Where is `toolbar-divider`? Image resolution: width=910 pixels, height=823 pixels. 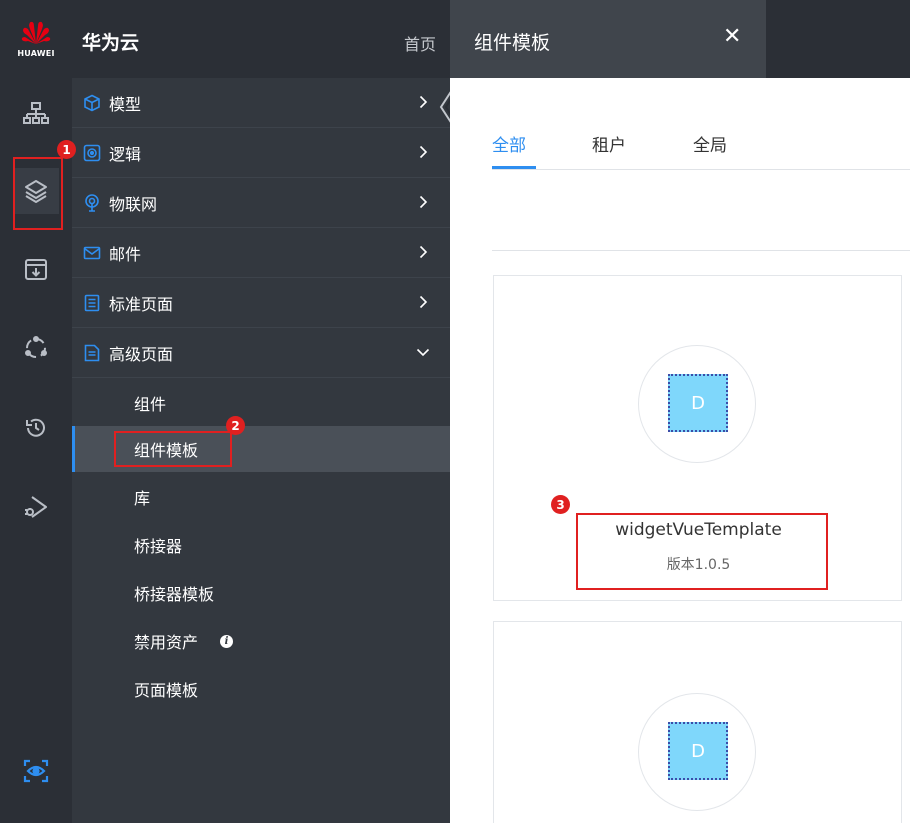 toolbar-divider is located at coordinates (701, 250).